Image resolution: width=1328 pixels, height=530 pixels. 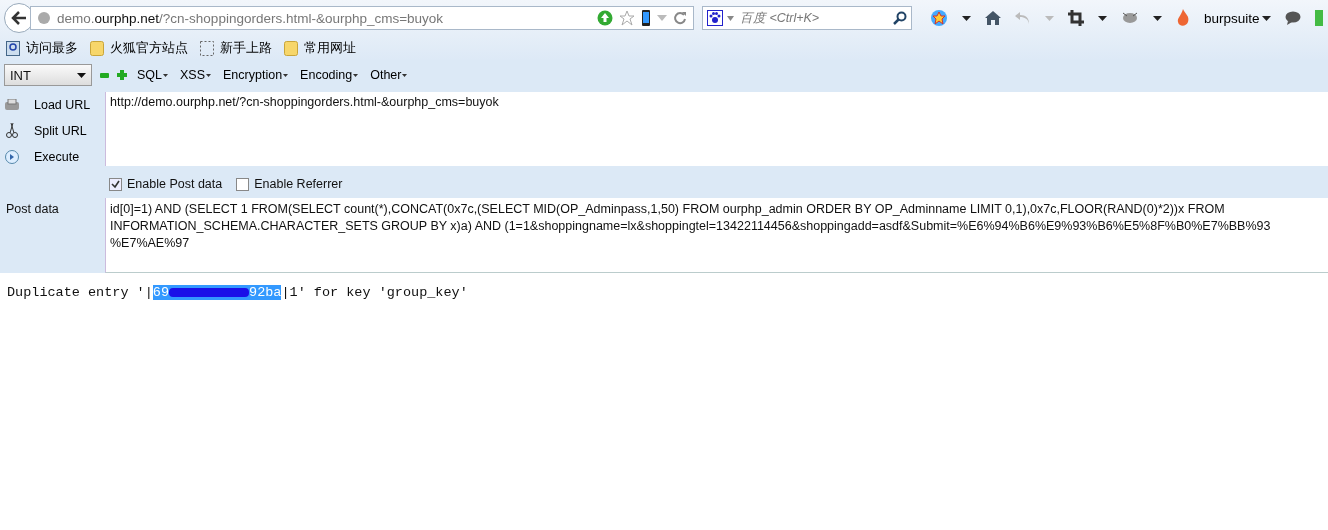 I want to click on post-data-label: Post data, so click(x=32, y=209).